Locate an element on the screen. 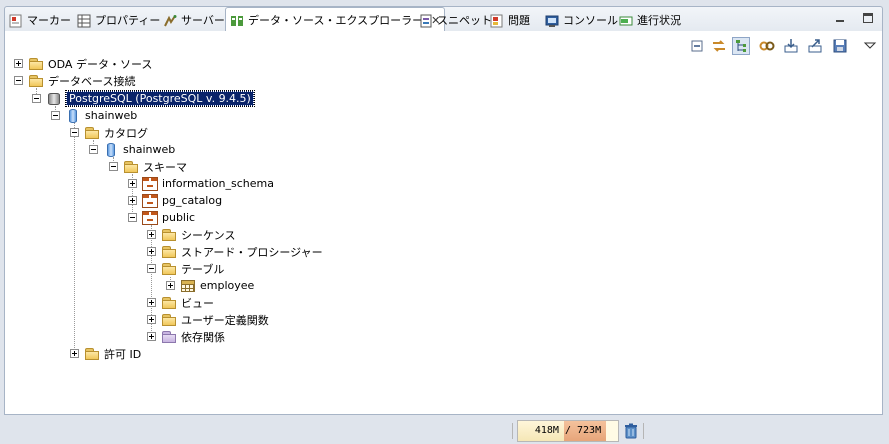 The width and height of the screenshot is (889, 444). data-source-explorer-icon is located at coordinates (237, 21).